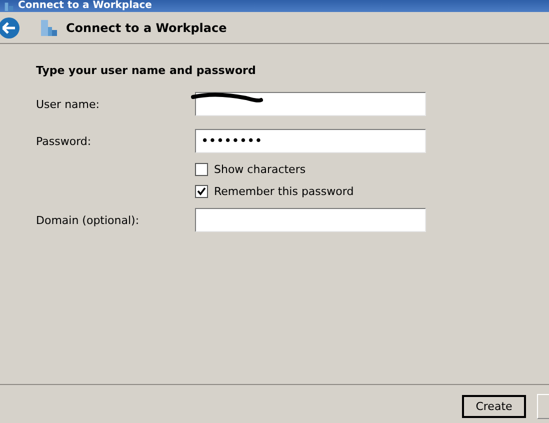  I want to click on building-icon, so click(49, 27).